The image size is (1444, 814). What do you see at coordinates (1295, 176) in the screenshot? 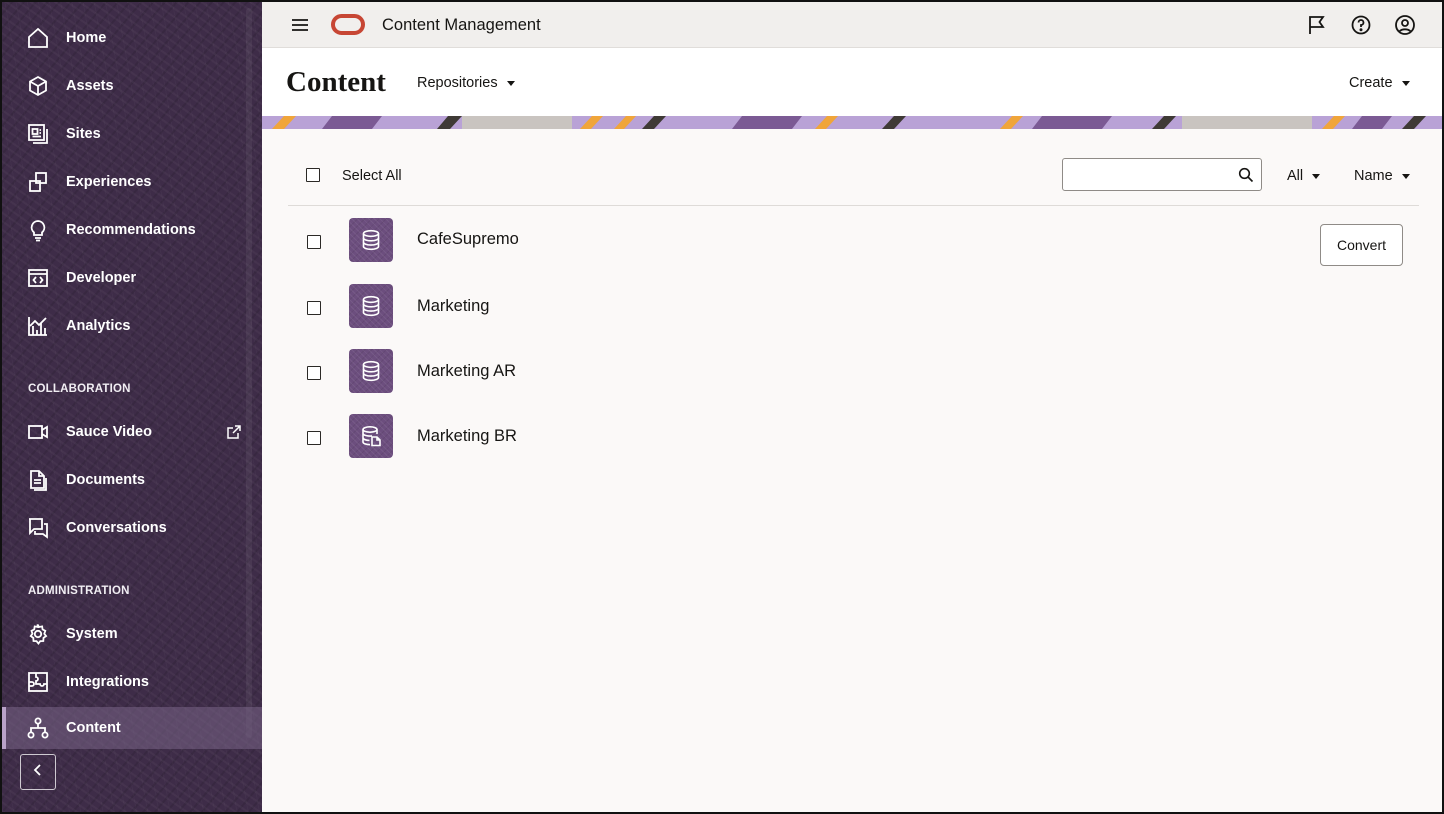
I see `filter-dropdown-label: All` at bounding box center [1295, 176].